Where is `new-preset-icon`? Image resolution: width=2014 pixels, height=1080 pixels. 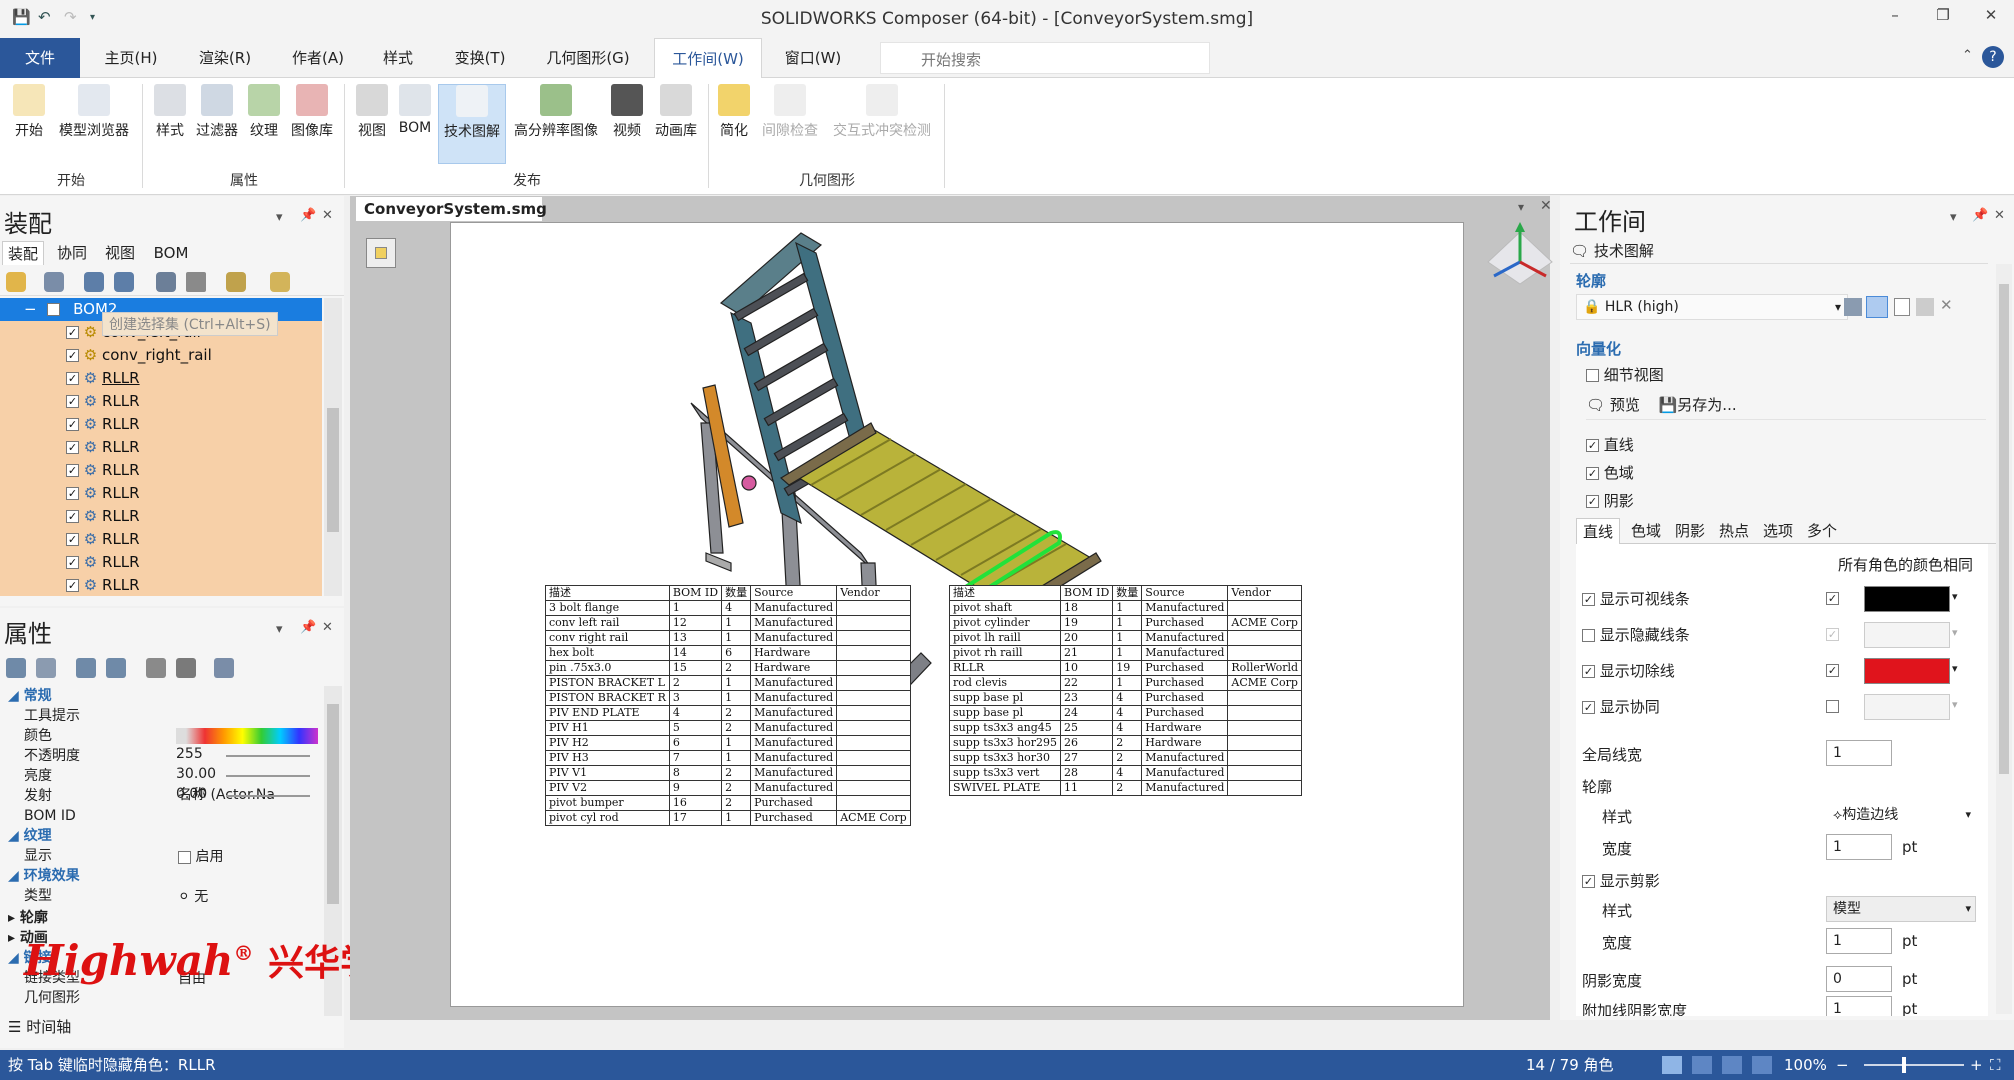
new-preset-icon is located at coordinates (1902, 307).